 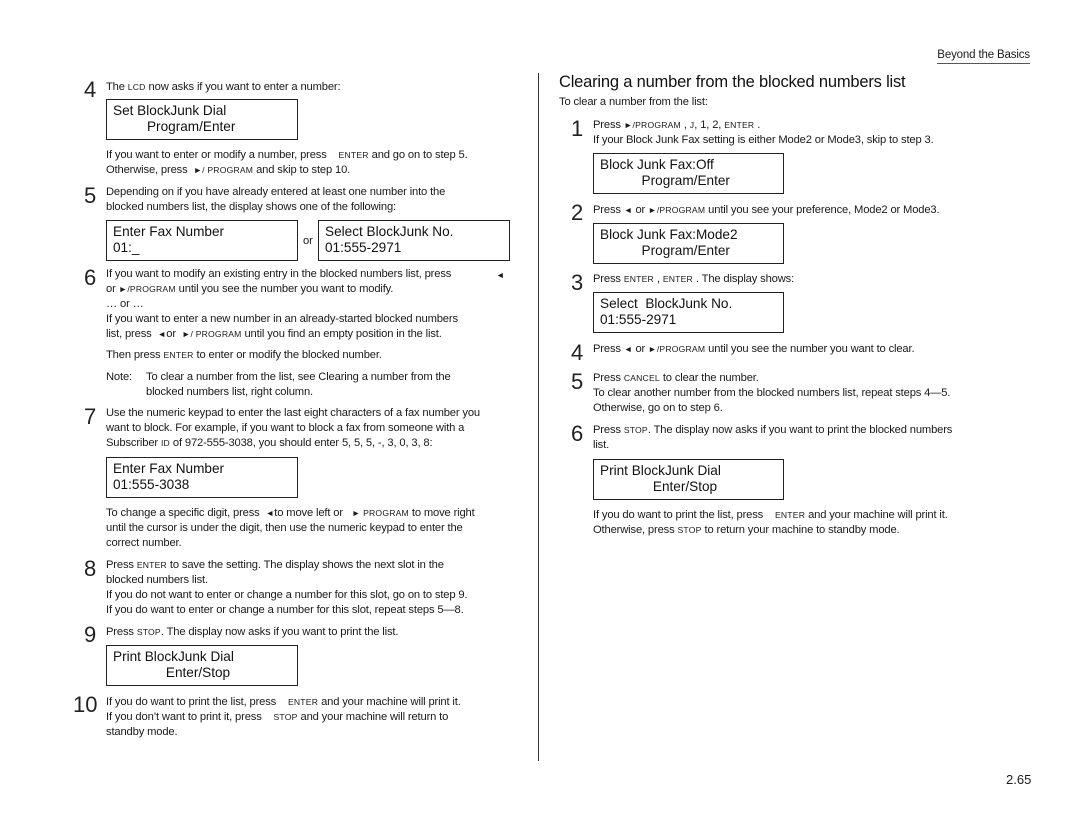 I want to click on key-label: ID, so click(x=165, y=443).